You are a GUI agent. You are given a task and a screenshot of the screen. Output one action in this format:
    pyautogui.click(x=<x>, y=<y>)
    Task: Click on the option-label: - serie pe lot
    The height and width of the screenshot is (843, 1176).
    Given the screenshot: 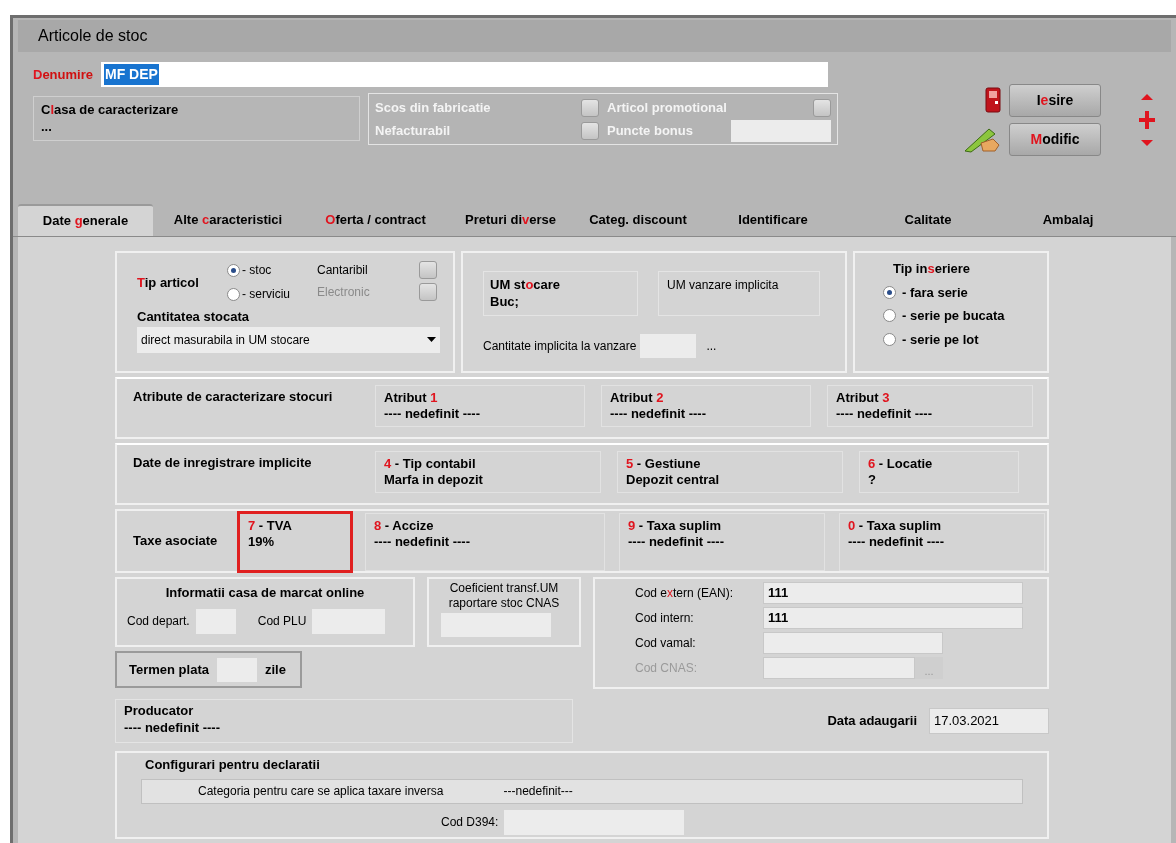 What is the action you would take?
    pyautogui.click(x=940, y=339)
    